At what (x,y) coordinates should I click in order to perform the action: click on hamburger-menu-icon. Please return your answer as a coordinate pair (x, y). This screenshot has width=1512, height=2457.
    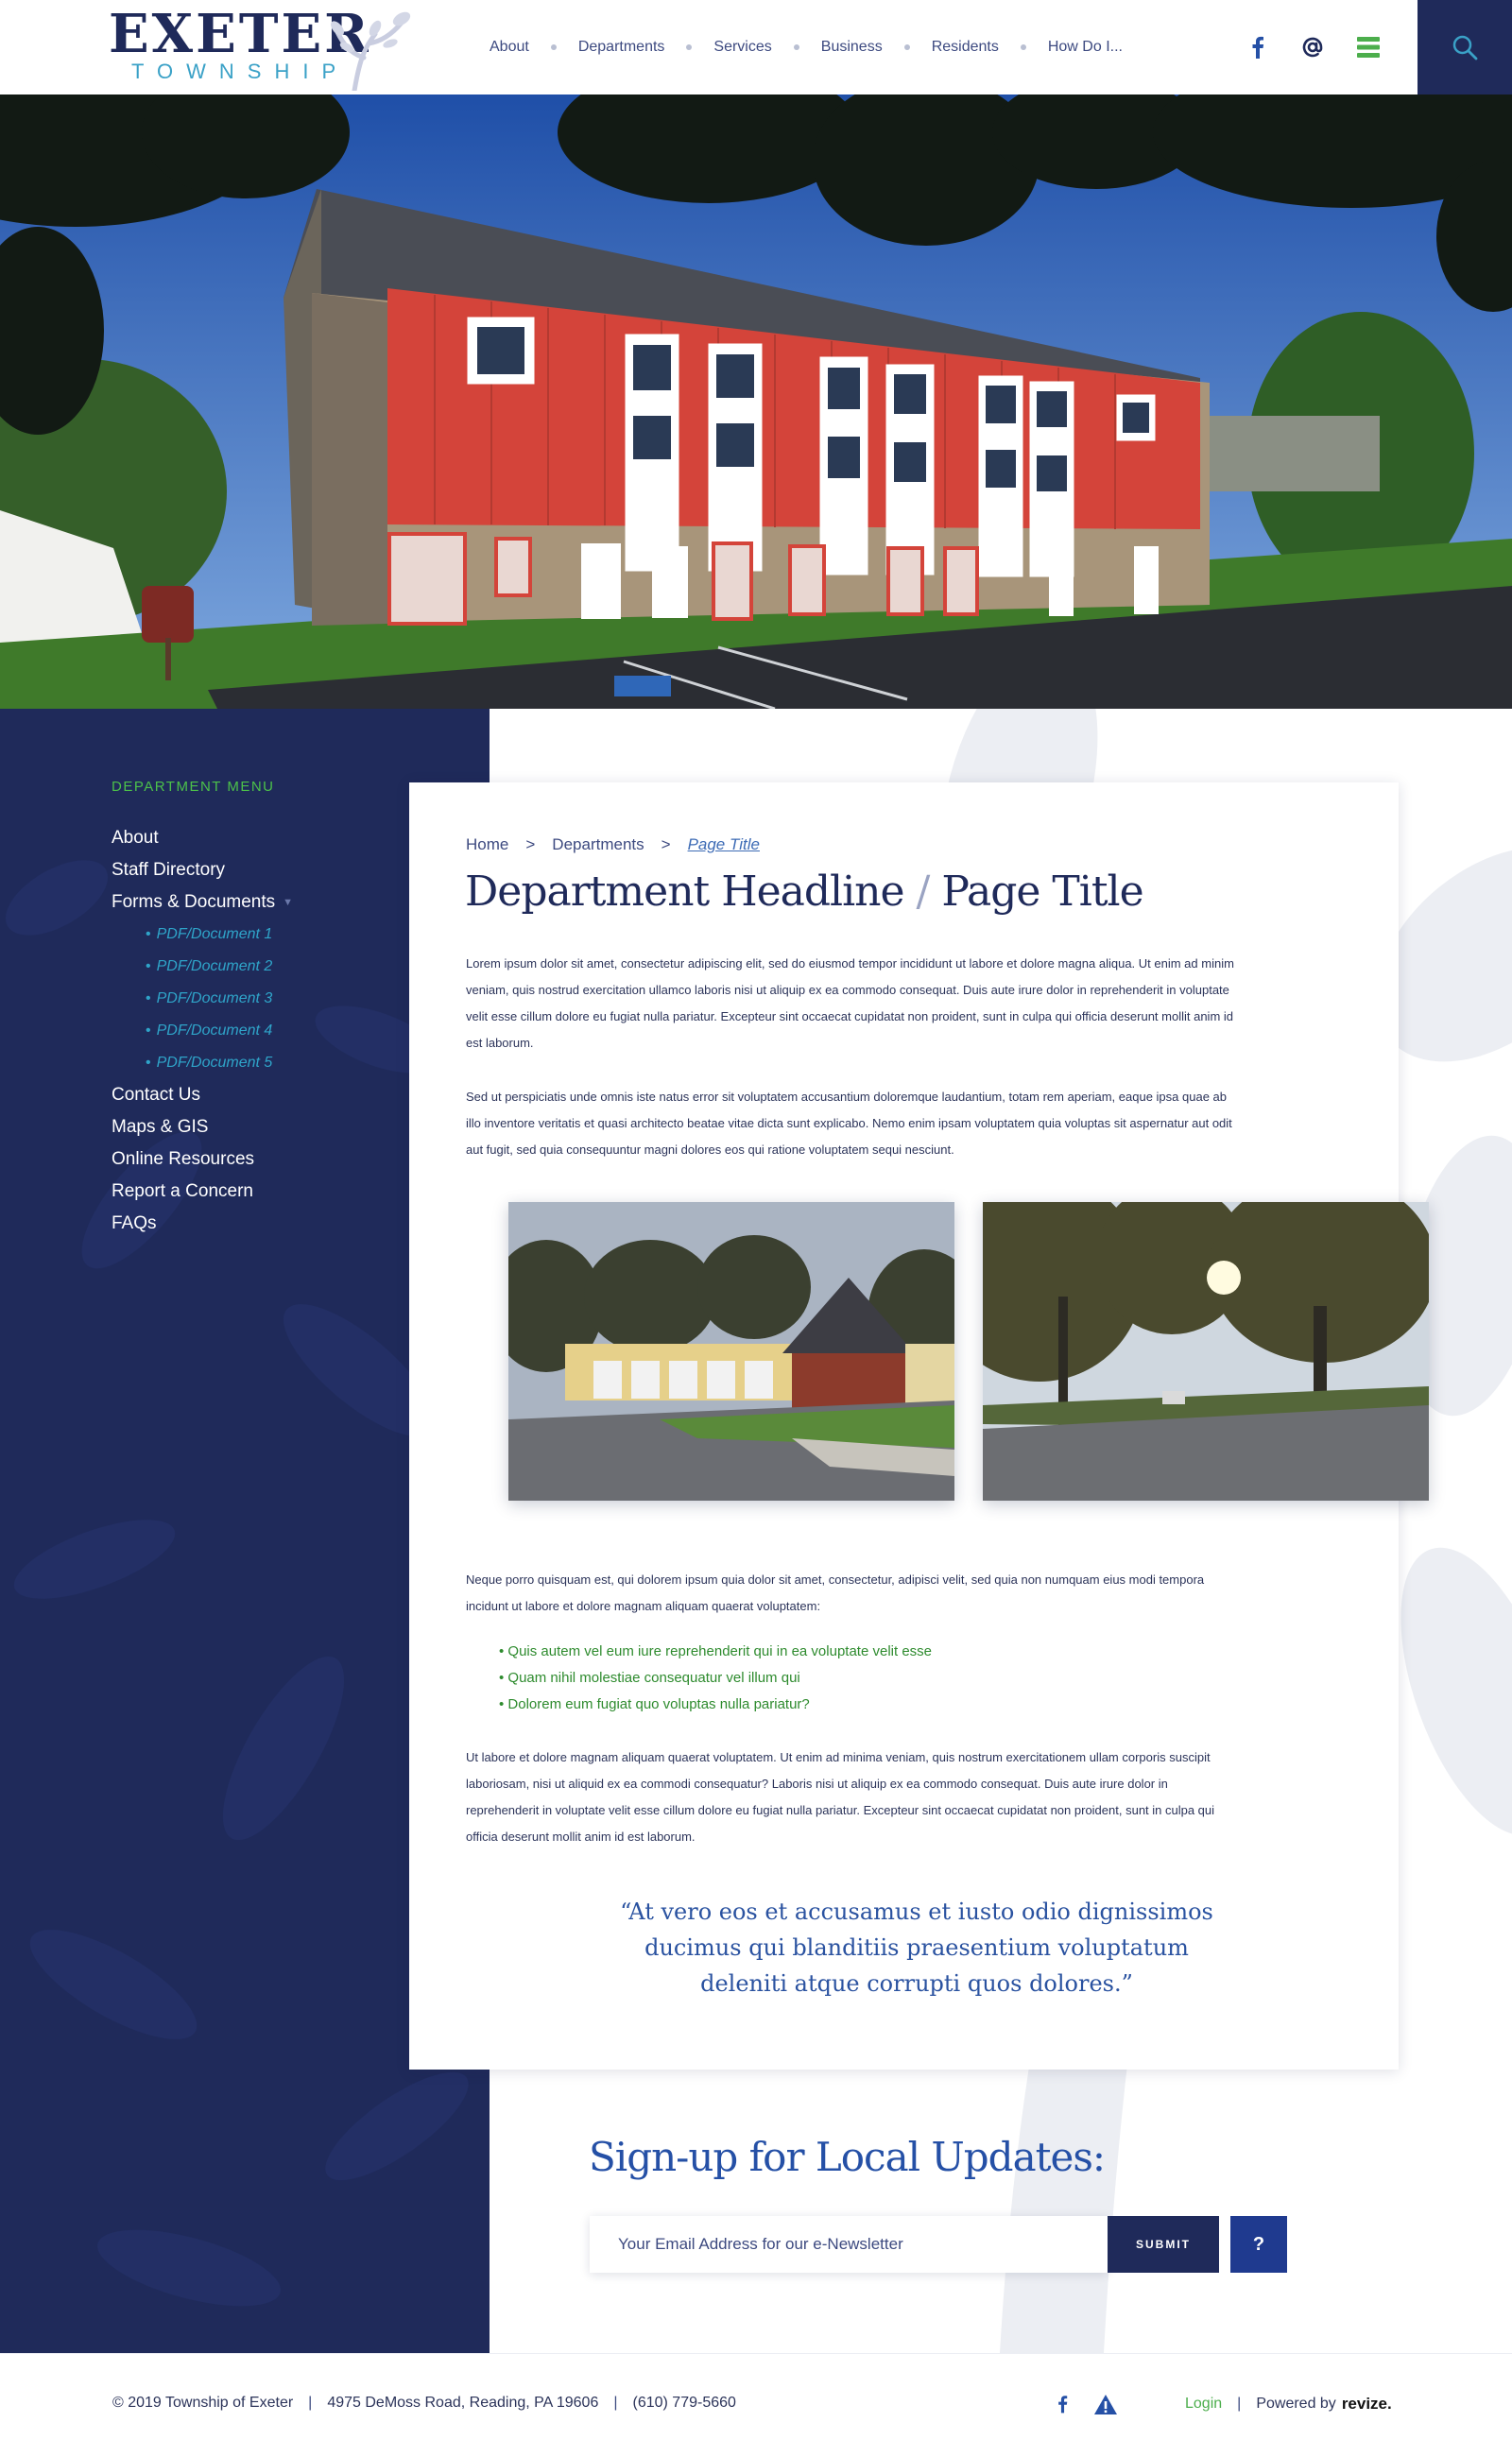
    Looking at the image, I should click on (1368, 47).